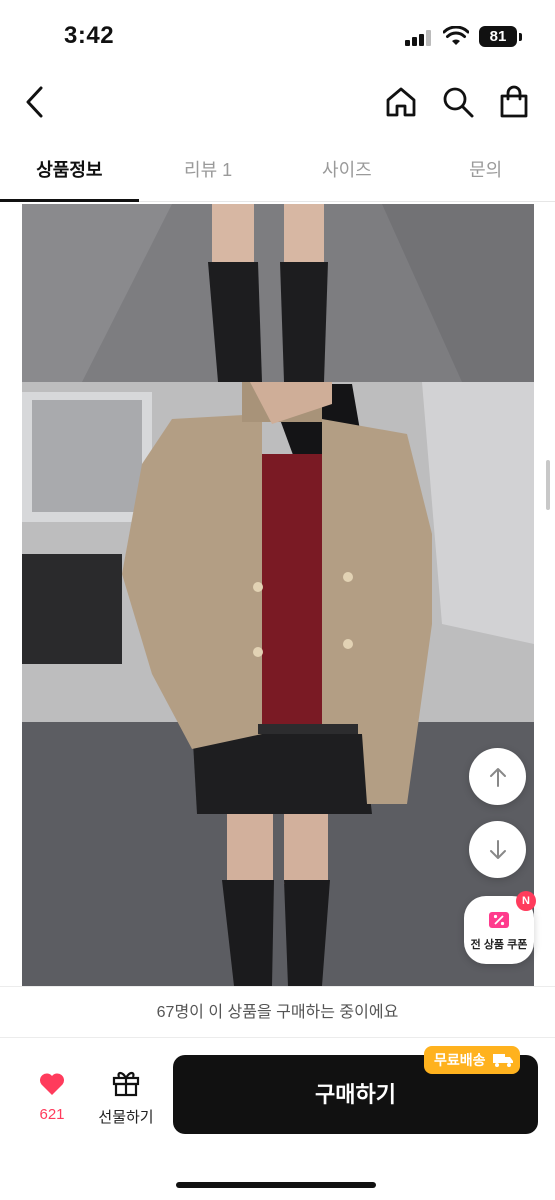 This screenshot has width=555, height=1200. What do you see at coordinates (277, 102) in the screenshot?
I see `top-navigation-bar` at bounding box center [277, 102].